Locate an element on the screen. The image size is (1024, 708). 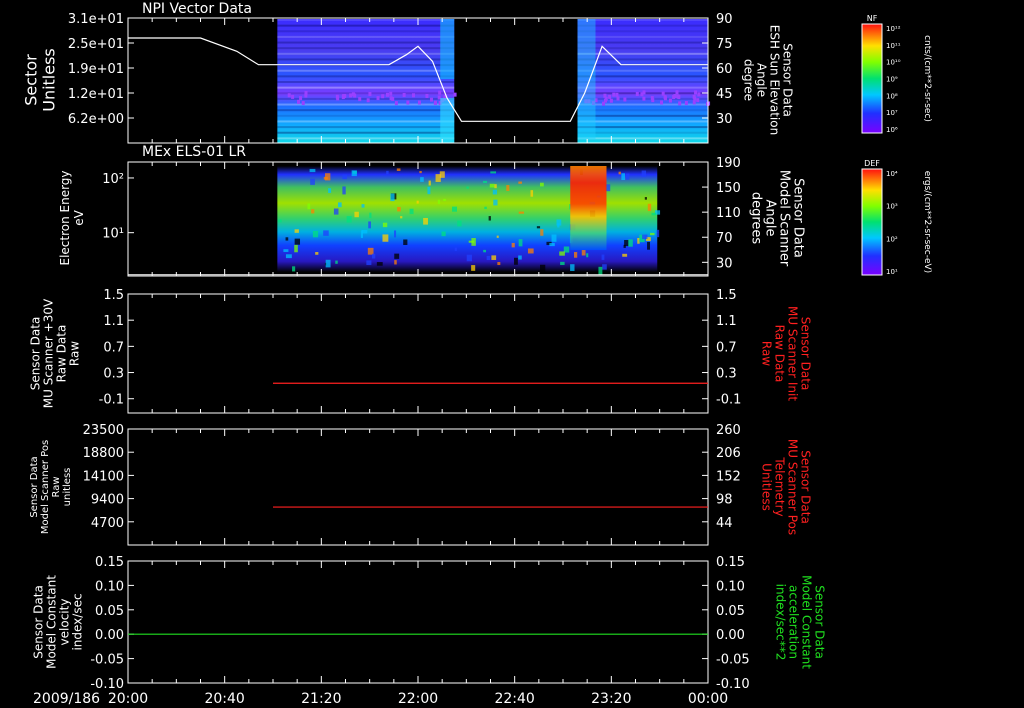
panel-4-ylabel-right-line: Telemetry is located at coordinates (779, 486).